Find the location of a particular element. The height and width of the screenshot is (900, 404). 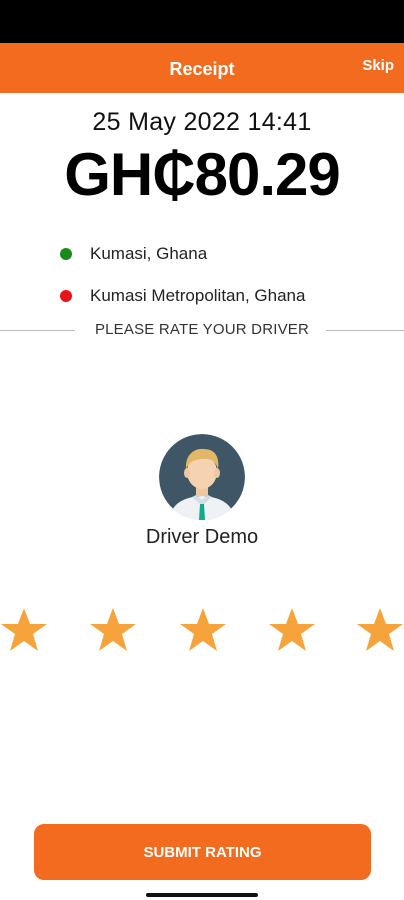

app-bar: Receipt Skip is located at coordinates (202, 68).